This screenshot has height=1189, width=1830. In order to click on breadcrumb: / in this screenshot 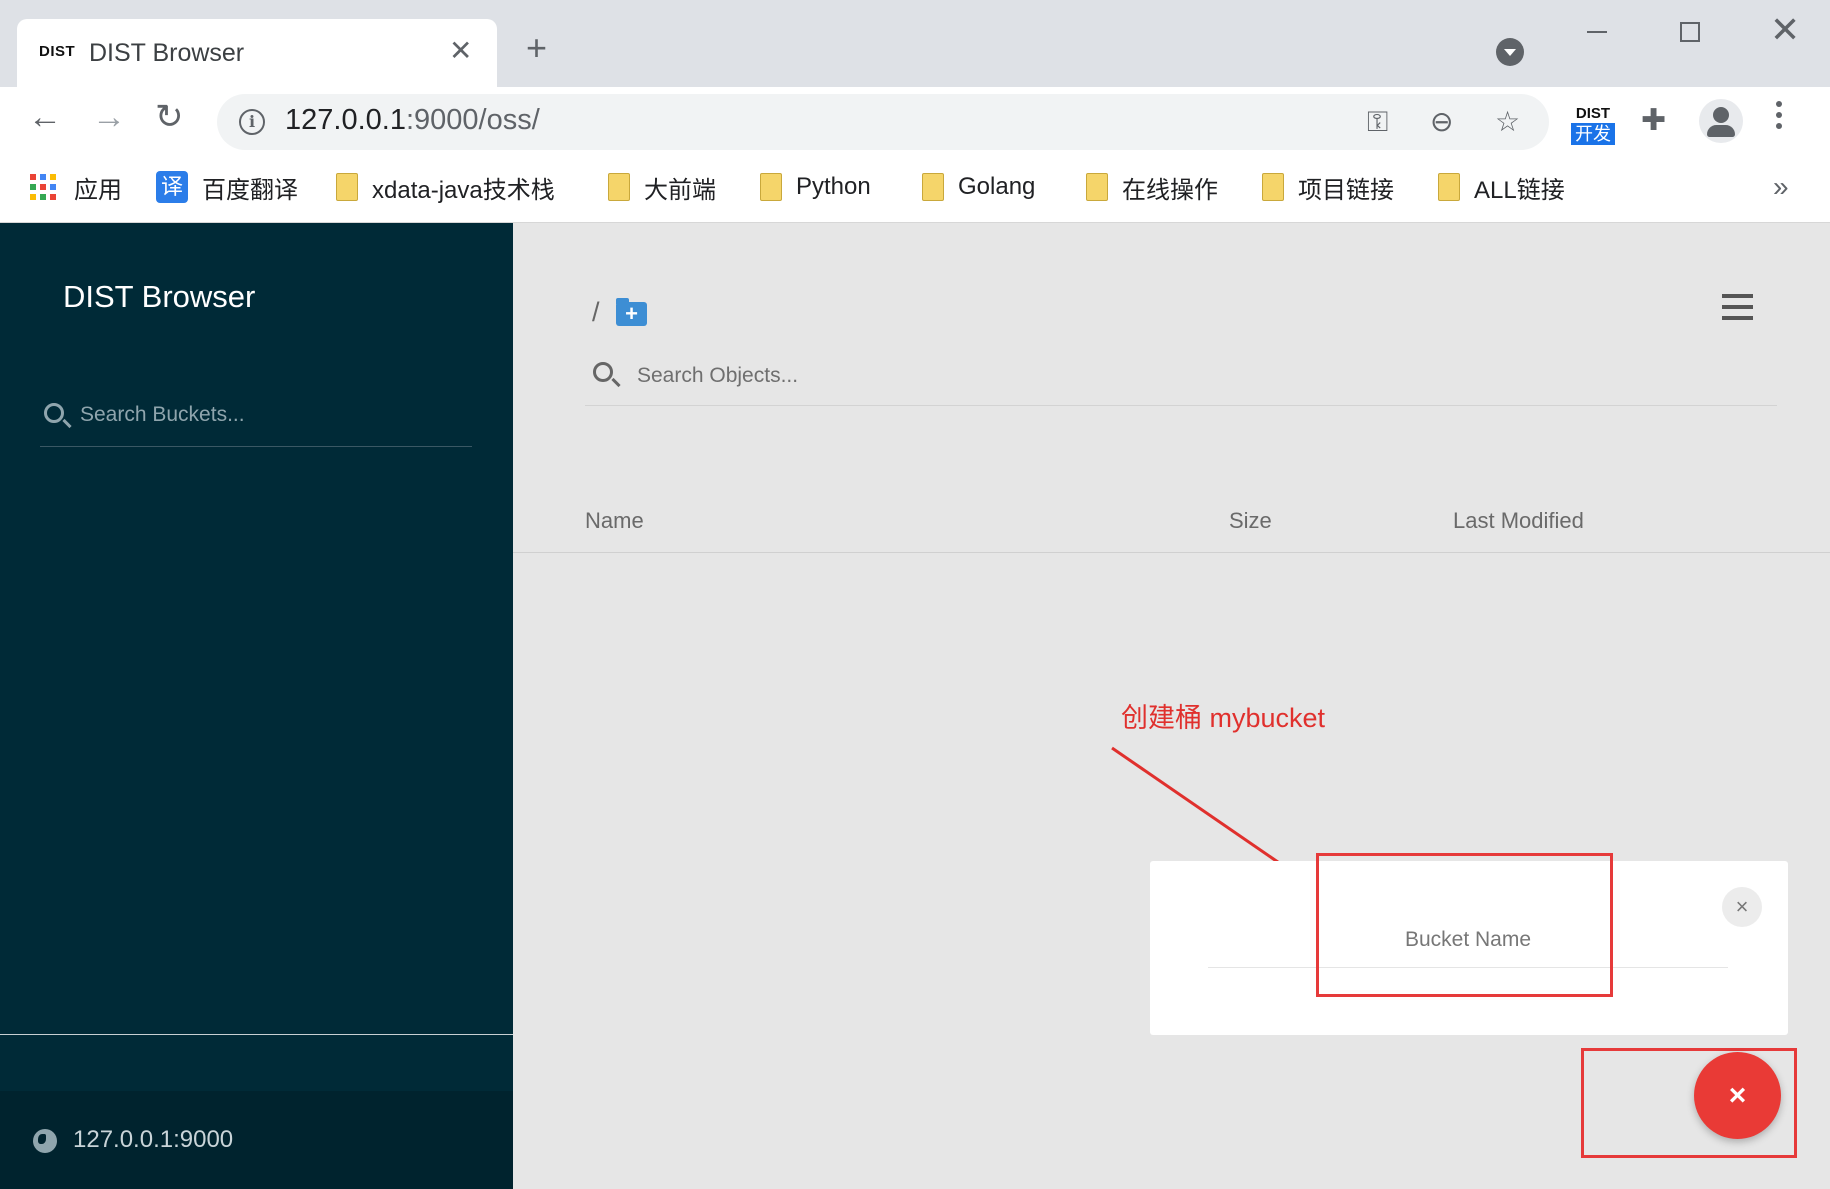, I will do `click(596, 312)`.